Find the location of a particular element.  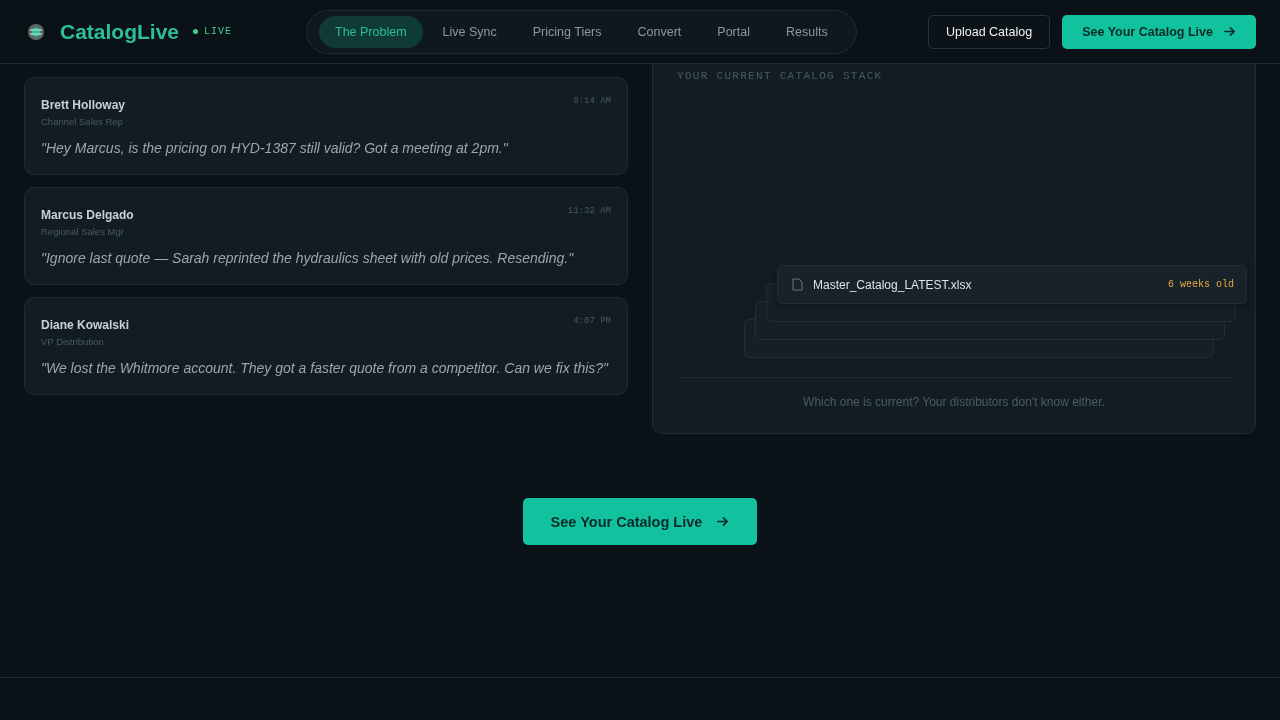

nav-tab: Portal is located at coordinates (733, 31).